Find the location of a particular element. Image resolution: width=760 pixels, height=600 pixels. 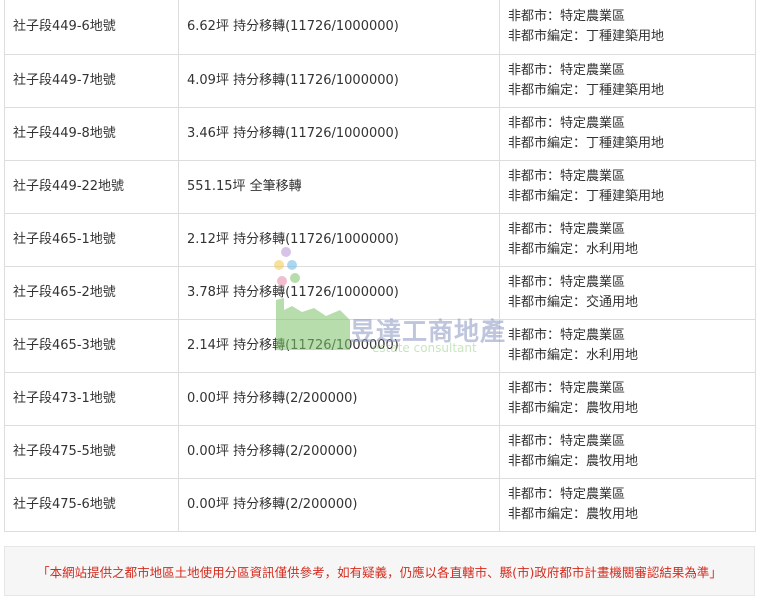

lot-number-cell: 社子段449-6地號 is located at coordinates (91, 27).